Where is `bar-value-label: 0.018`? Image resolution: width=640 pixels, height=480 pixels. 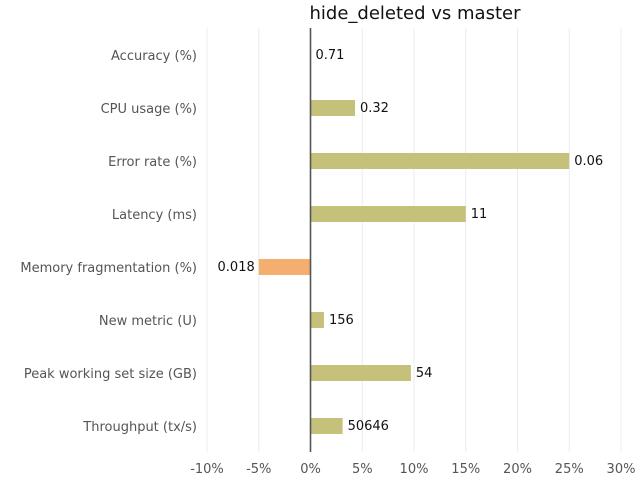 bar-value-label: 0.018 is located at coordinates (236, 267).